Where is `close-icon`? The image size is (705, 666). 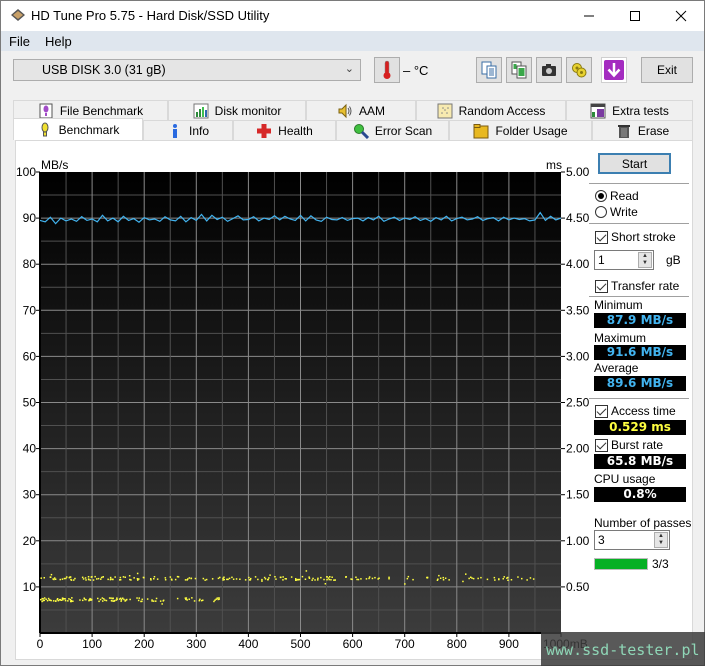
close-icon is located at coordinates (681, 16).